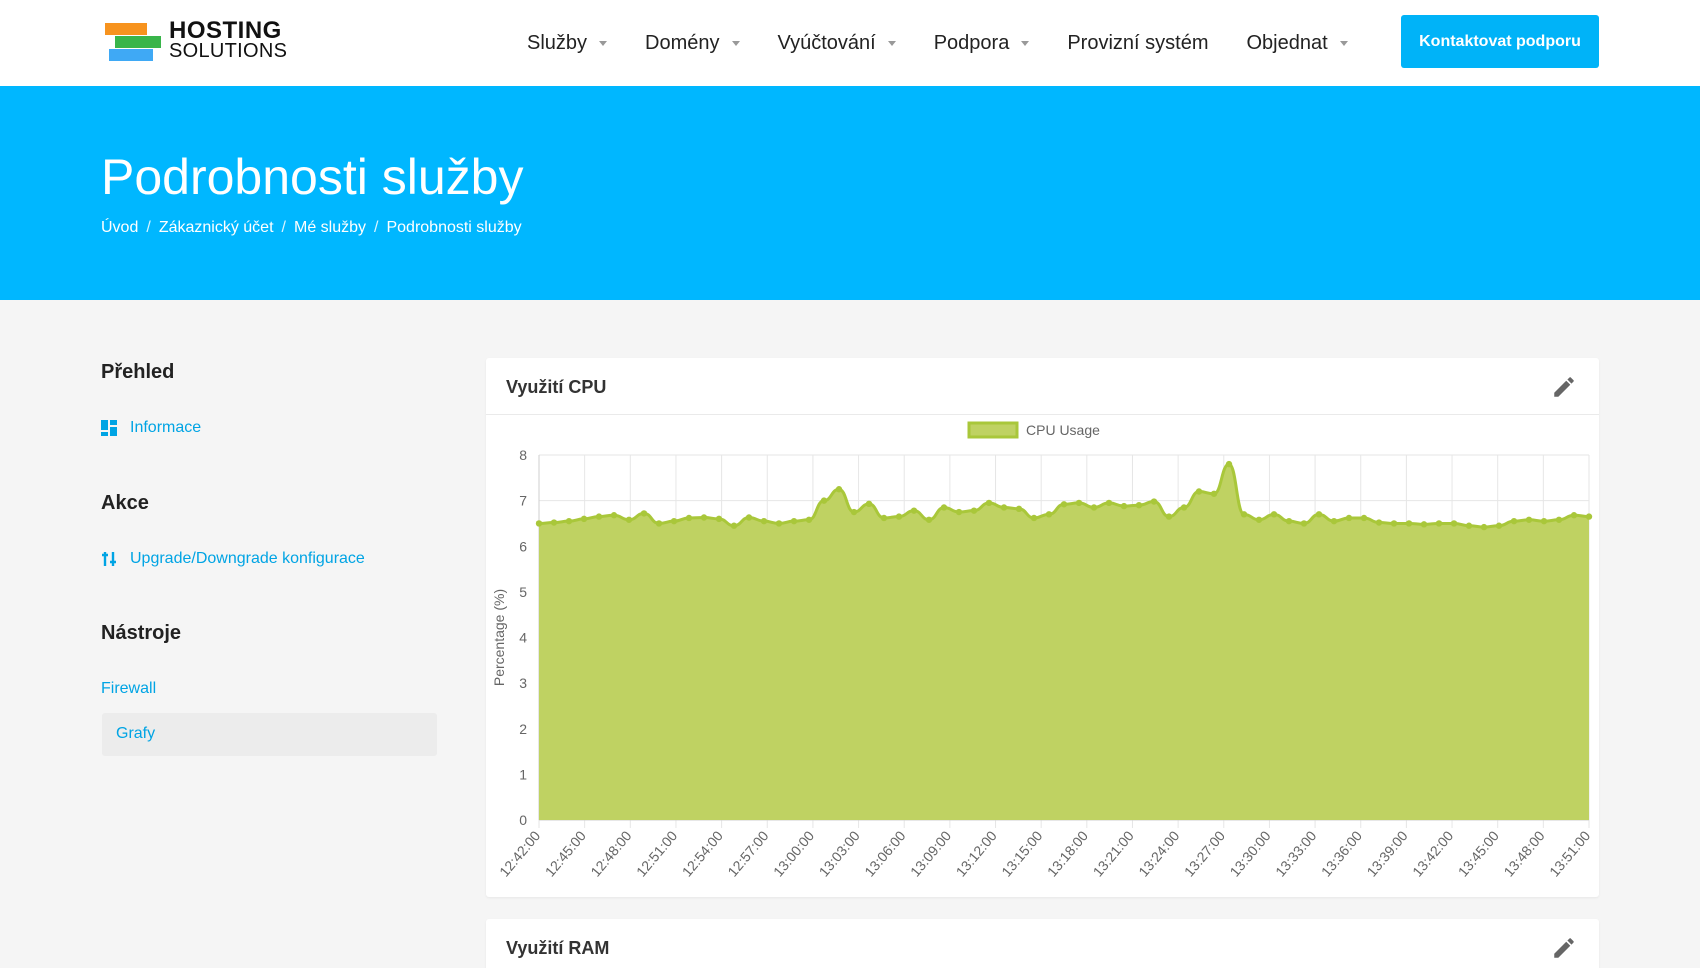 This screenshot has height=968, width=1700. I want to click on breadcrumb-home: Úvod, so click(119, 228).